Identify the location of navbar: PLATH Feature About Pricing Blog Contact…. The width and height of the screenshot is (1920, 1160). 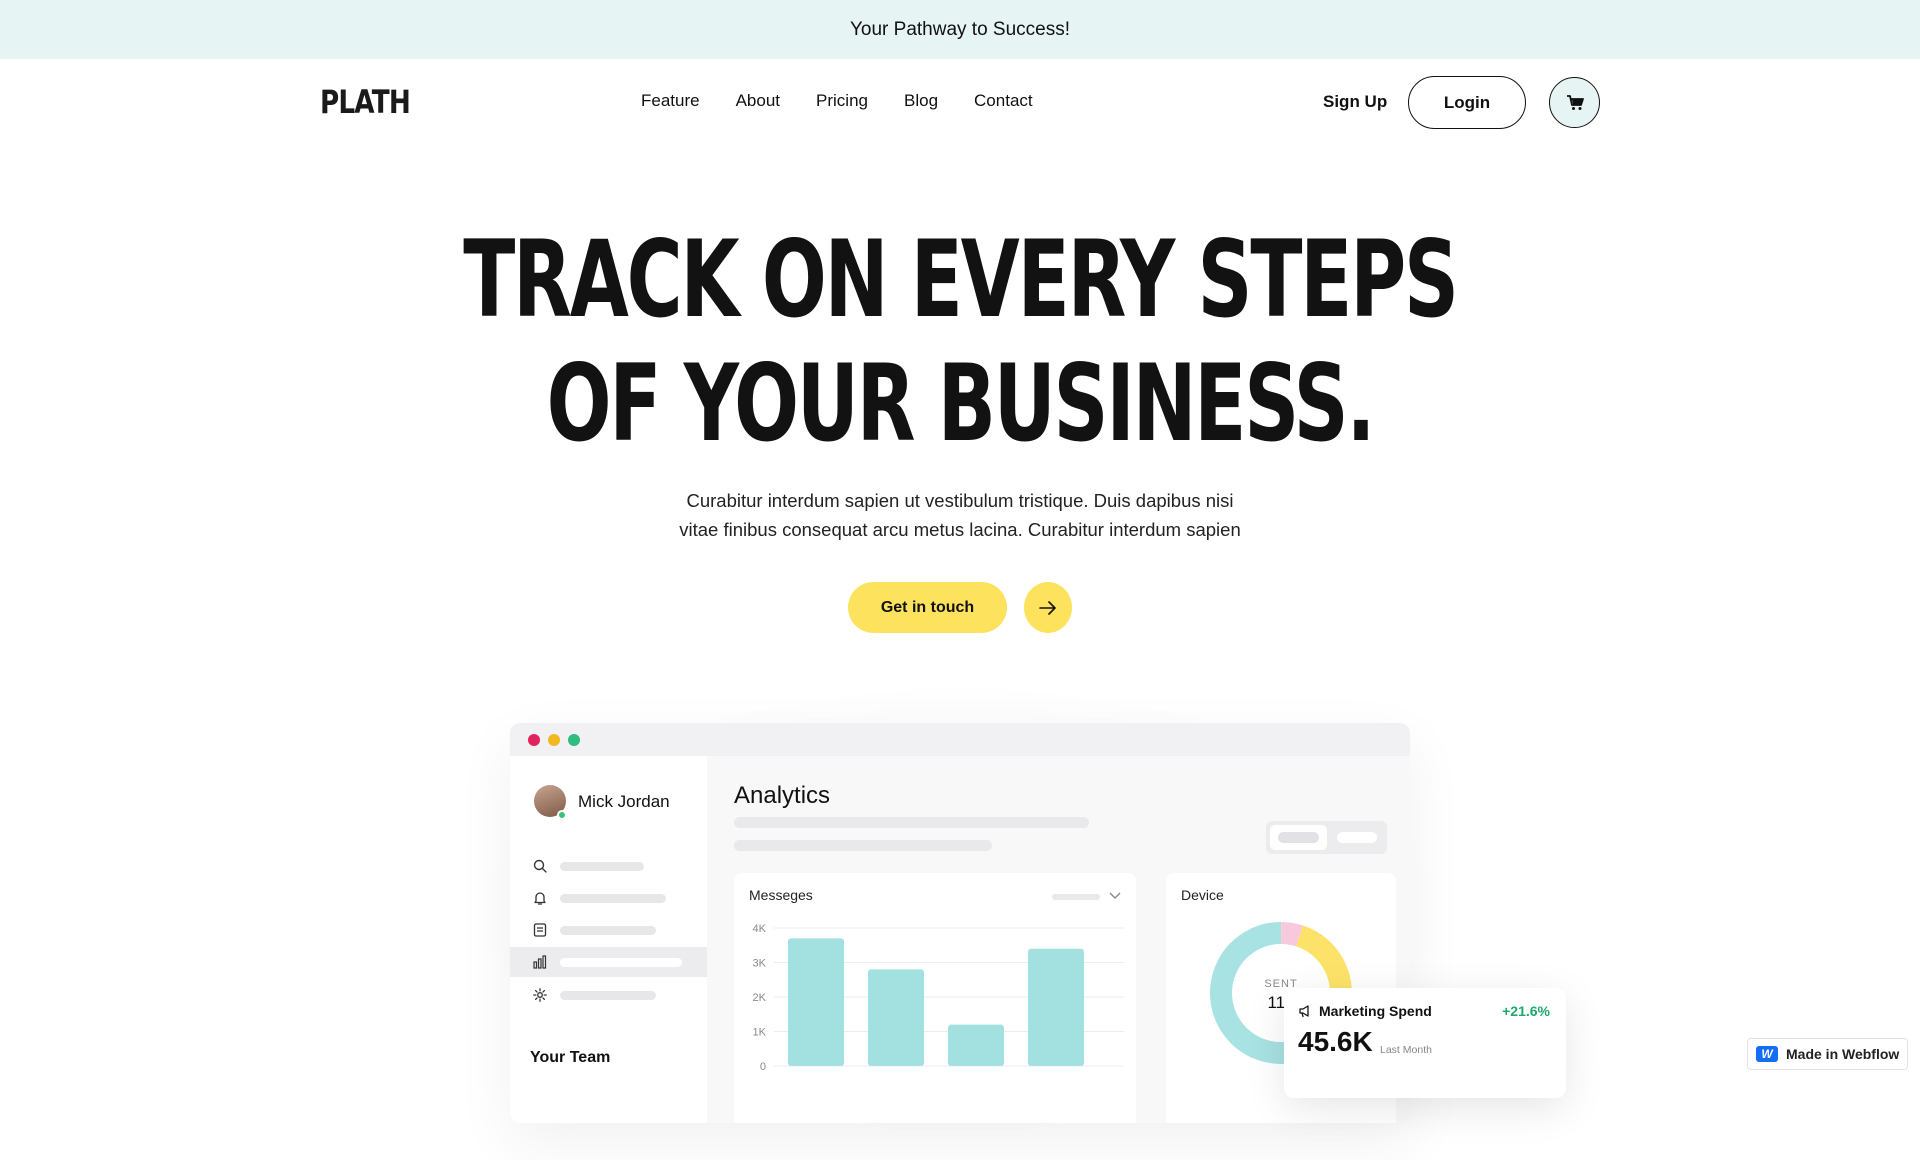
(960, 103).